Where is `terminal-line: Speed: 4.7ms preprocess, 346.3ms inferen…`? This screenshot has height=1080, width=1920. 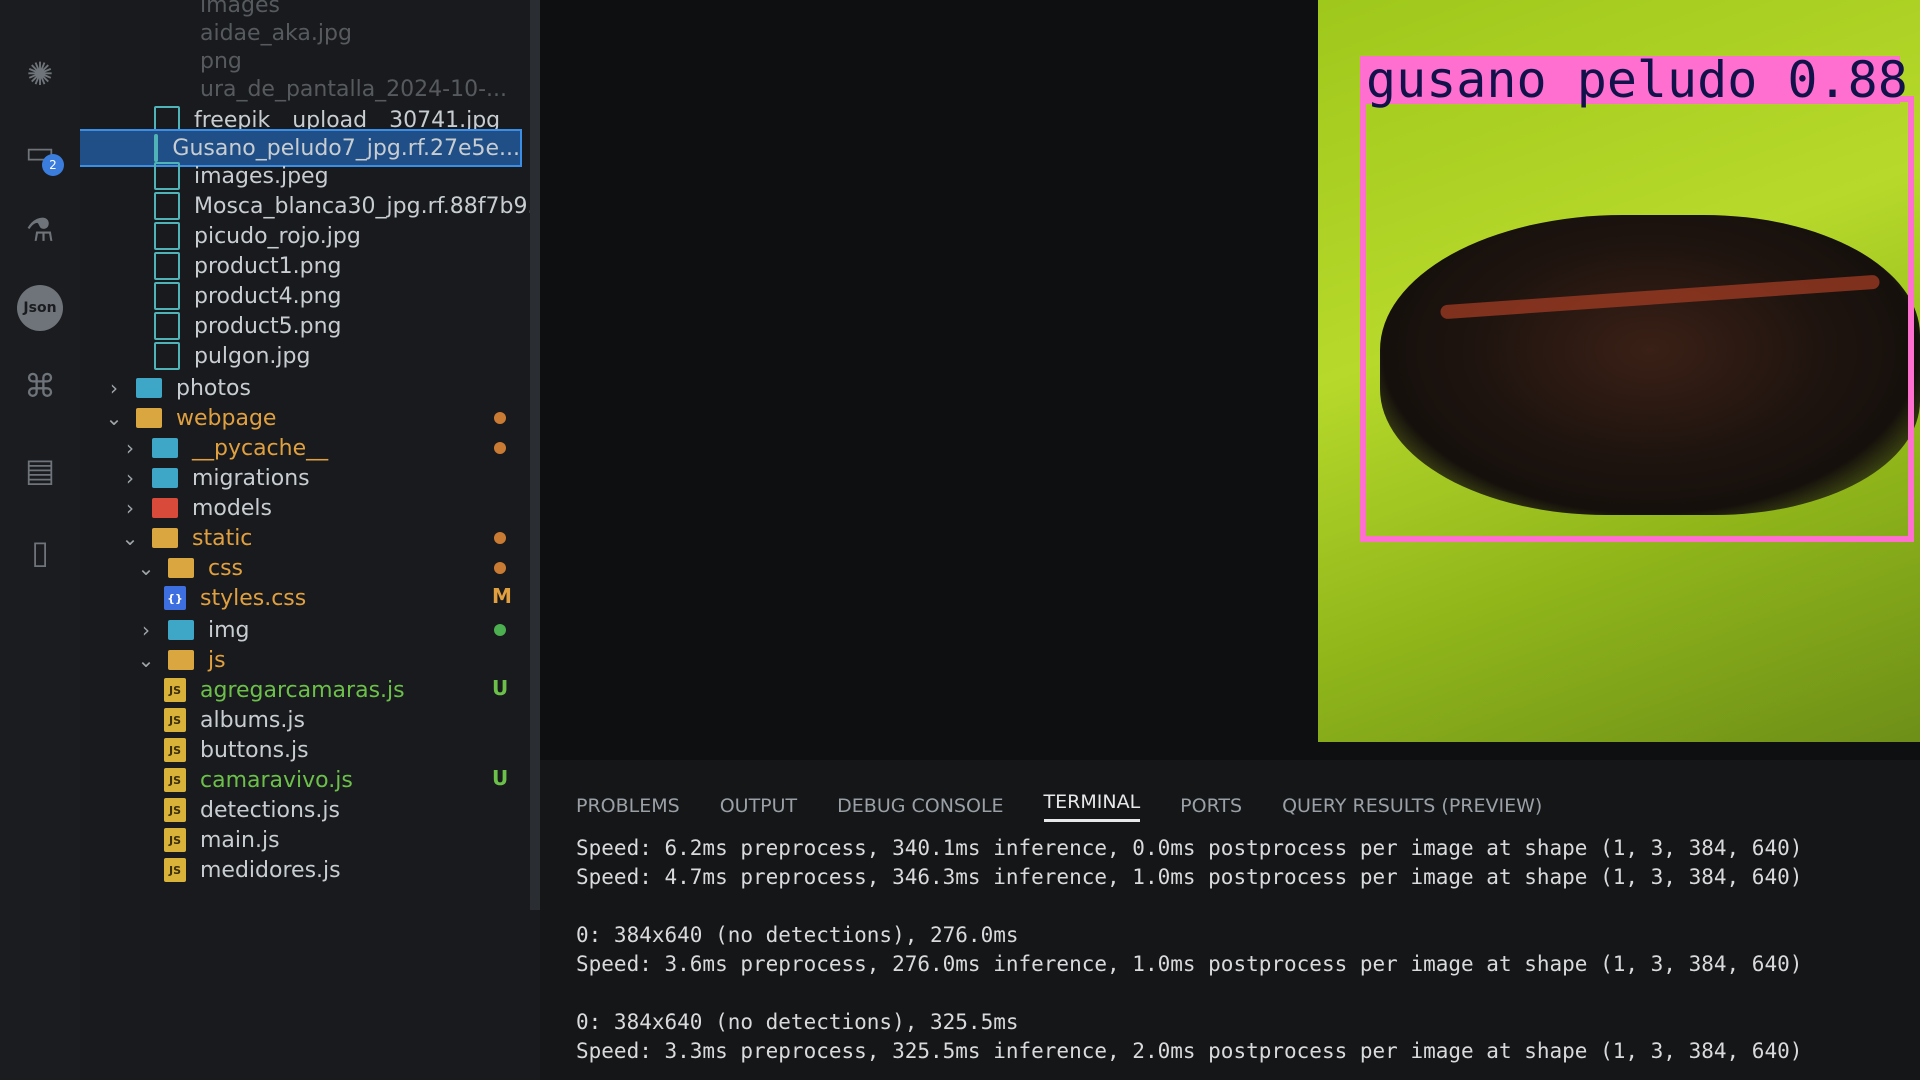
terminal-line: Speed: 4.7ms preprocess, 346.3ms inferen… is located at coordinates (1189, 877).